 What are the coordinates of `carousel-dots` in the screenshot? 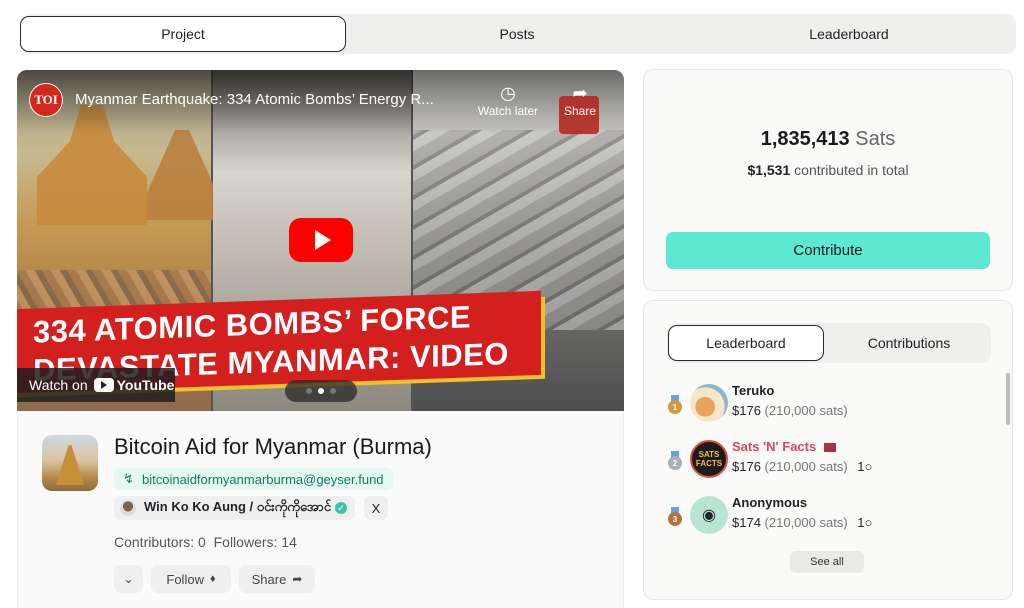 It's located at (321, 391).